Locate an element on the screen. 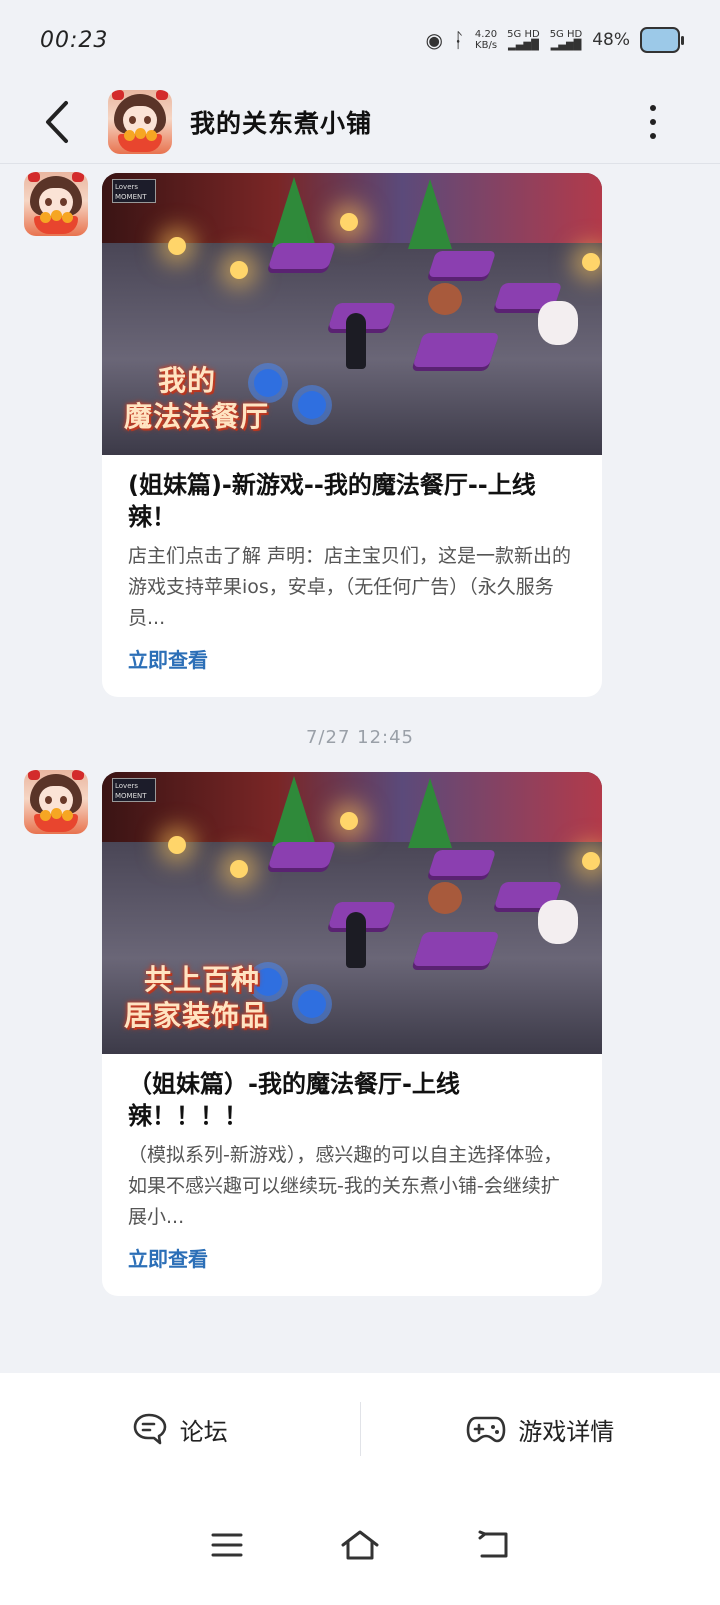 The width and height of the screenshot is (720, 1605). image-caption: 共上百种 居家装饰品 is located at coordinates (196, 998).